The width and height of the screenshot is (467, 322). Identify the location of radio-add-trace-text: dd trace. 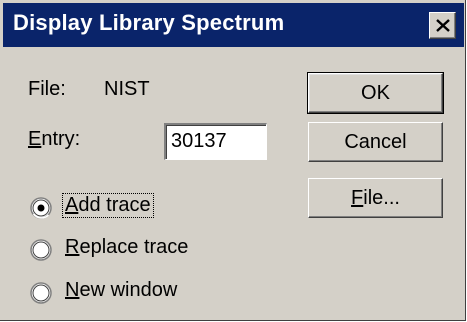
(114, 205).